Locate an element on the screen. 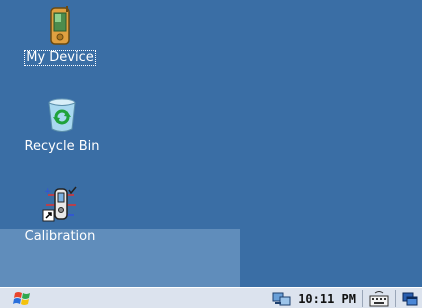  desktop-icon-calibration: + Calibration is located at coordinates (60, 215).